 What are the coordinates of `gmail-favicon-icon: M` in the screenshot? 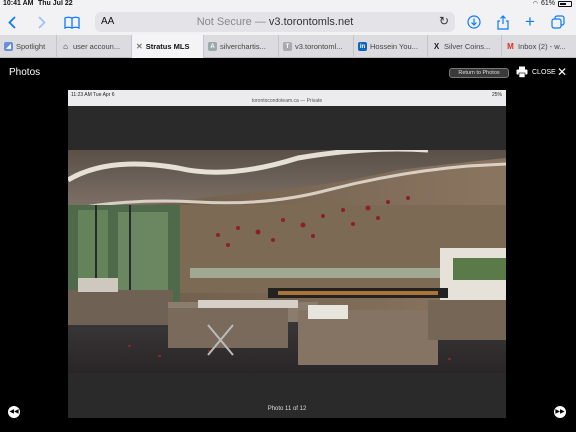 It's located at (510, 46).